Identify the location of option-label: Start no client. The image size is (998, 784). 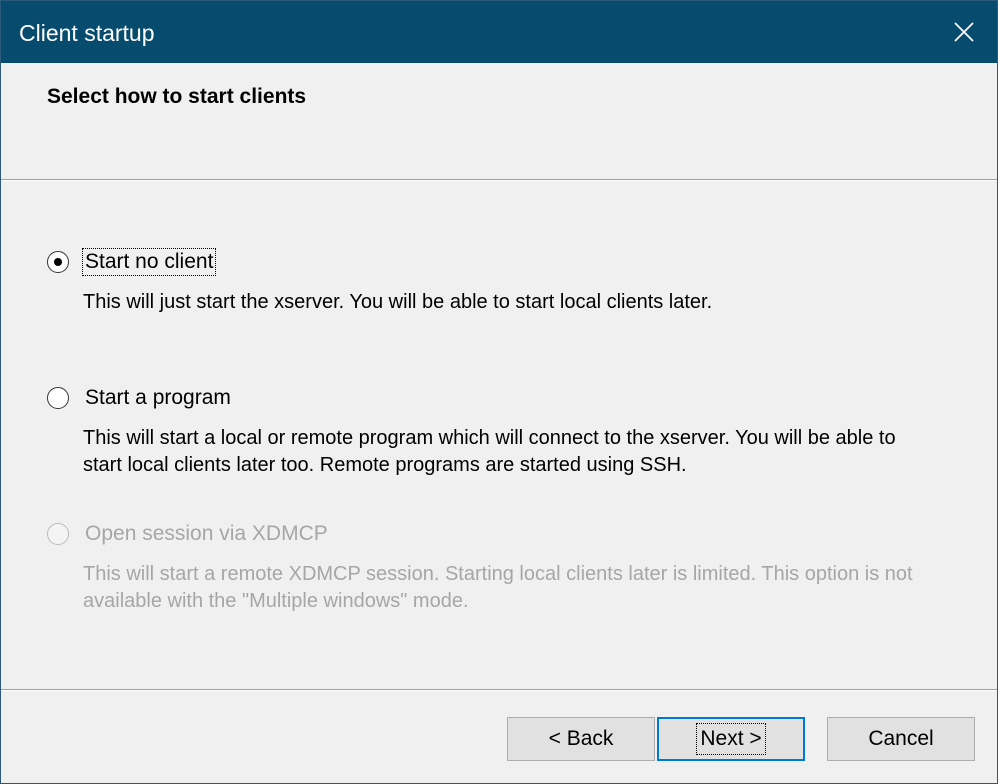
(149, 262).